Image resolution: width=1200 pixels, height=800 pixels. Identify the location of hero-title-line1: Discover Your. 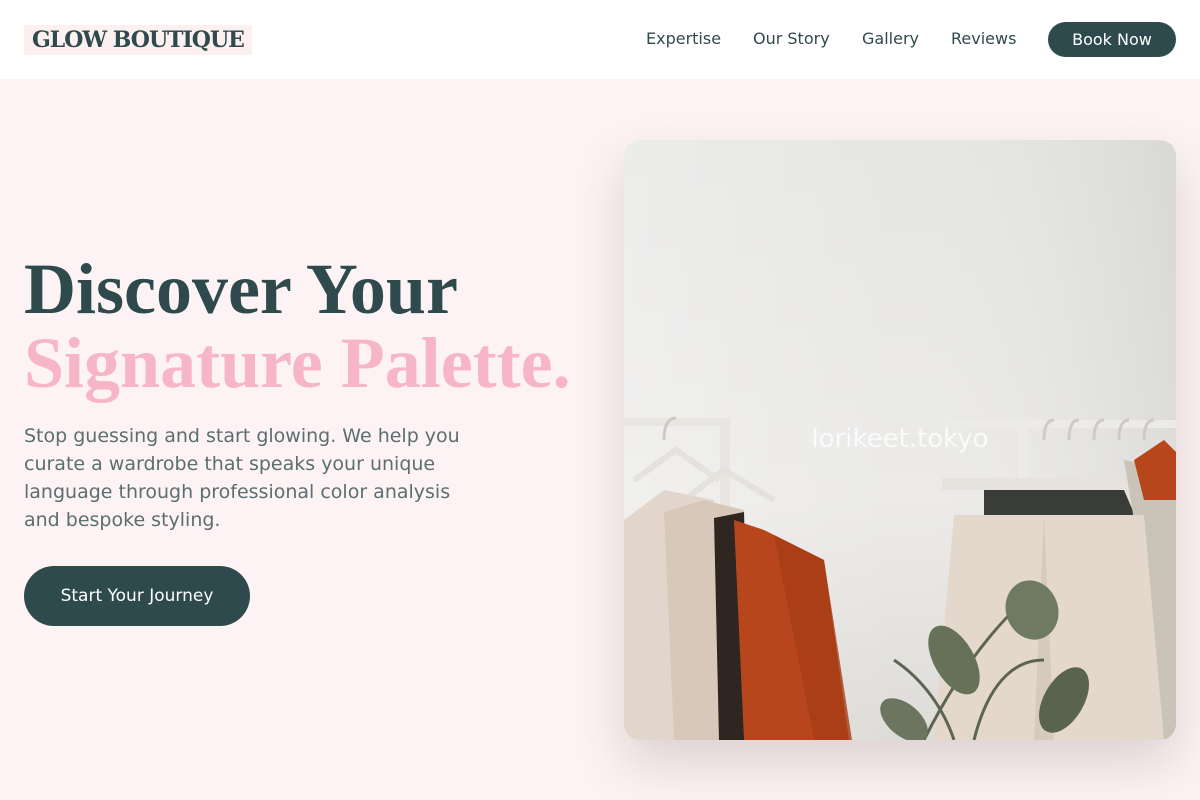
(241, 289).